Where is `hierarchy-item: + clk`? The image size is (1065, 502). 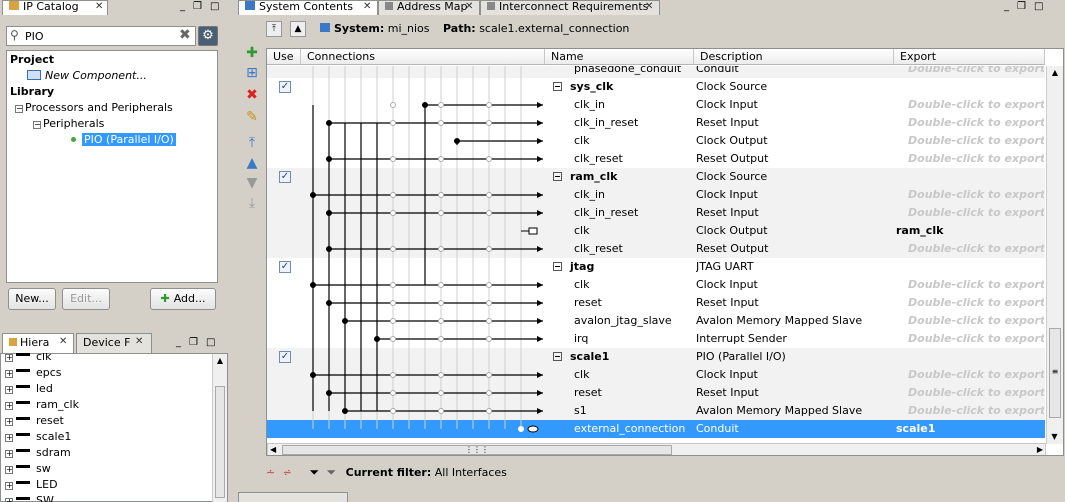
hierarchy-item: + clk is located at coordinates (28, 359).